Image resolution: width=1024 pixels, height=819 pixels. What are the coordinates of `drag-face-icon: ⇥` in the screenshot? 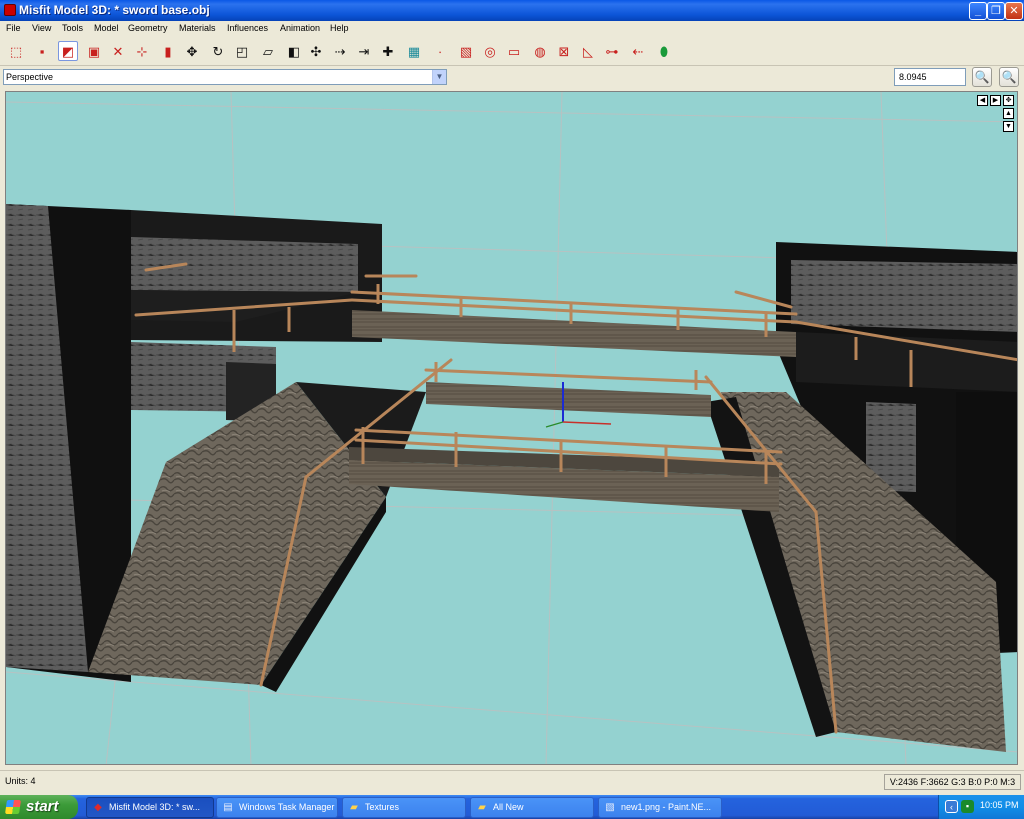 It's located at (364, 51).